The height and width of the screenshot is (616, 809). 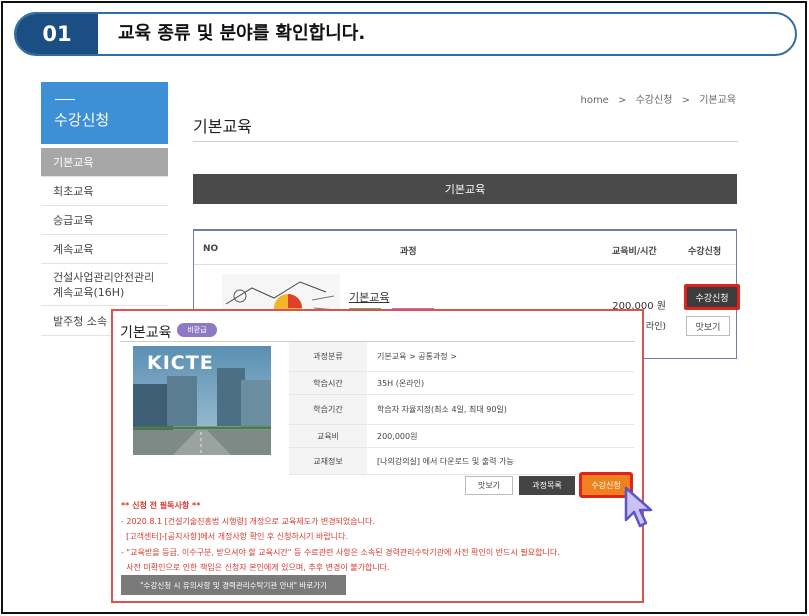 What do you see at coordinates (328, 356) in the screenshot?
I see `info-key: 과정분류` at bounding box center [328, 356].